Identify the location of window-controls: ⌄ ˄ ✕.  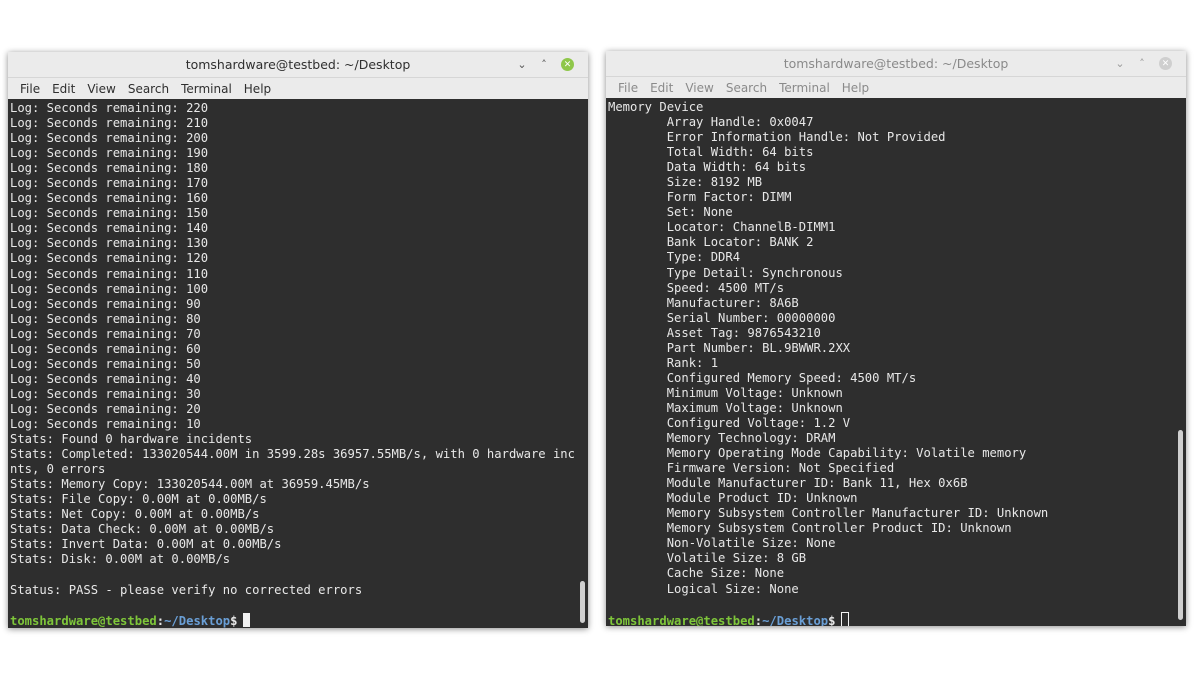
(544, 64).